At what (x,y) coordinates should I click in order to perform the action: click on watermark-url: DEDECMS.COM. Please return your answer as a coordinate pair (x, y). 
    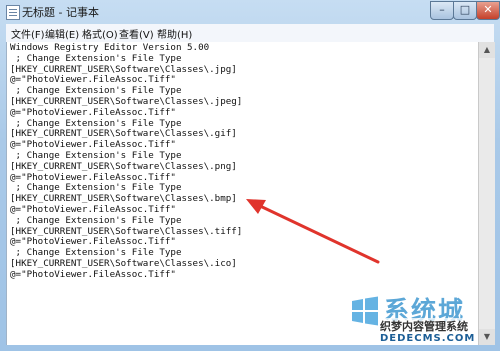
    Looking at the image, I should click on (428, 338).